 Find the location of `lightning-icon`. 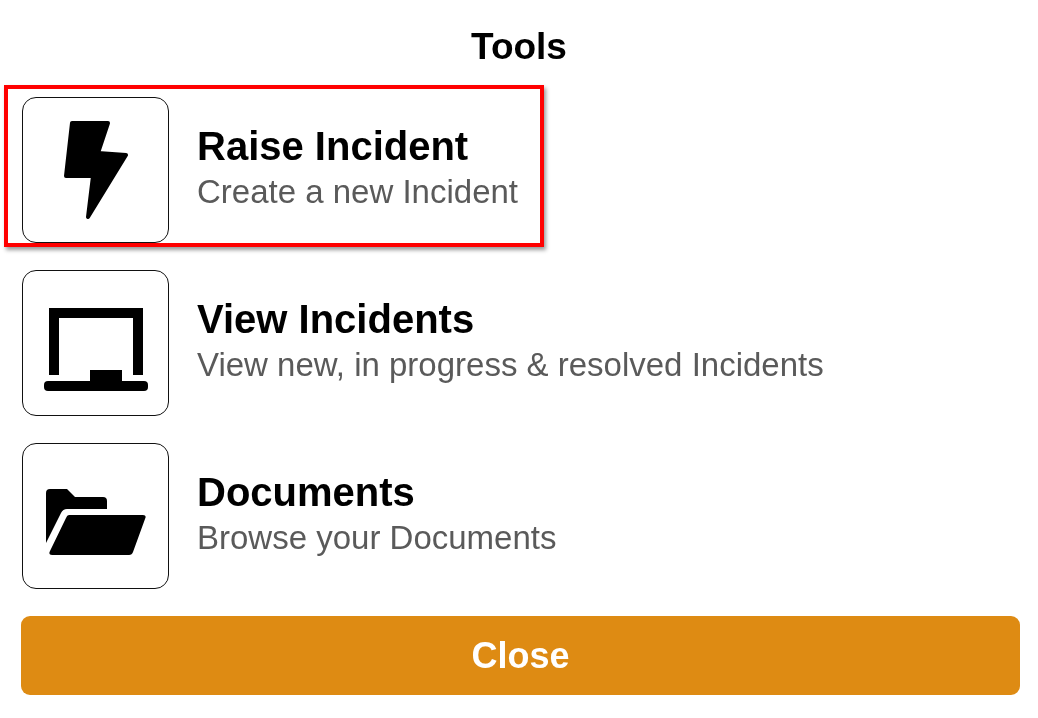

lightning-icon is located at coordinates (95, 170).